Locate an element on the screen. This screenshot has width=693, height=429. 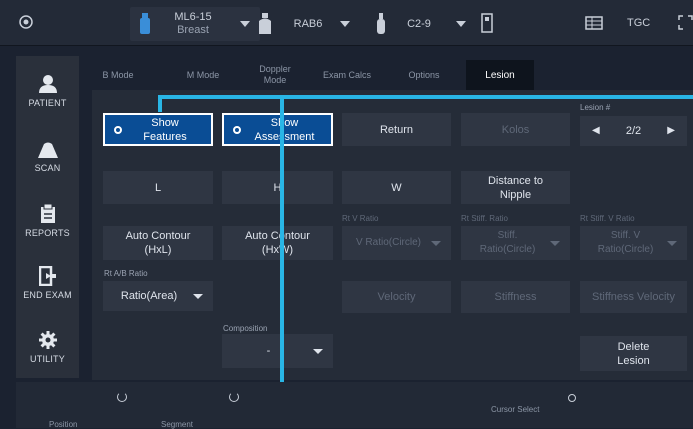
measure-l-button: L is located at coordinates (158, 187).